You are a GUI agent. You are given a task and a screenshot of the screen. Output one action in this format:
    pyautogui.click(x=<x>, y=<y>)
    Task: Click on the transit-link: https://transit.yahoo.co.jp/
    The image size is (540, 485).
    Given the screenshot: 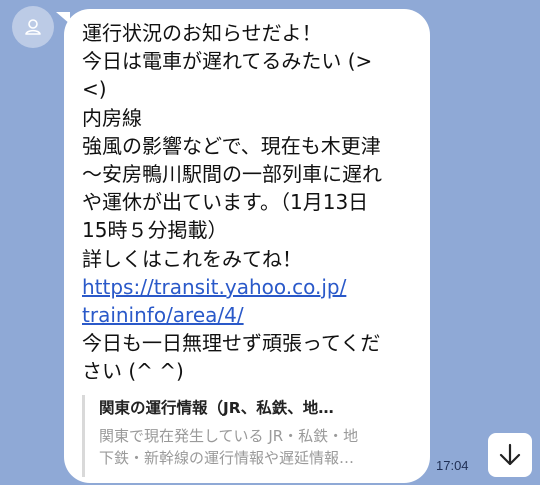 What is the action you would take?
    pyautogui.click(x=214, y=287)
    